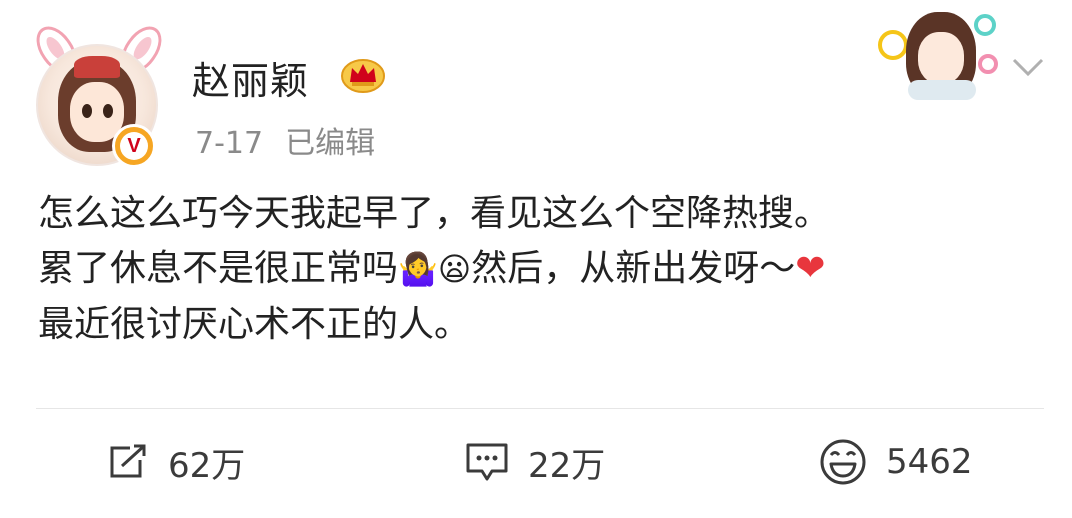 The image size is (1072, 518). I want to click on comment-count: 22万, so click(567, 465).